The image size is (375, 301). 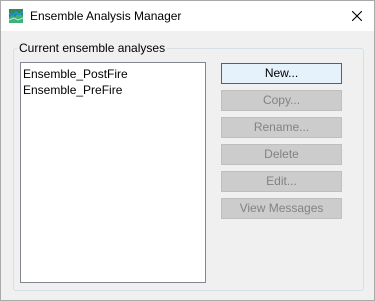 I want to click on window-title: Ensemble Analysis Manager, so click(x=106, y=16).